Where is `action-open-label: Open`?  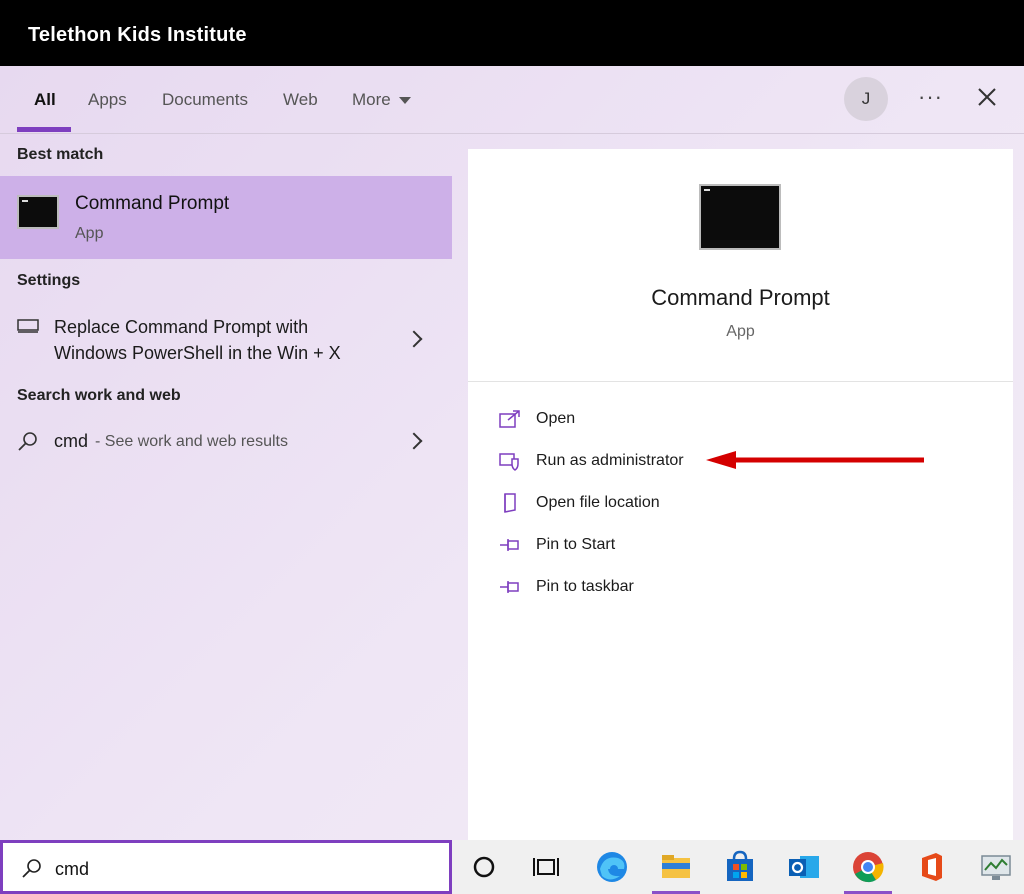
action-open-label: Open is located at coordinates (556, 418).